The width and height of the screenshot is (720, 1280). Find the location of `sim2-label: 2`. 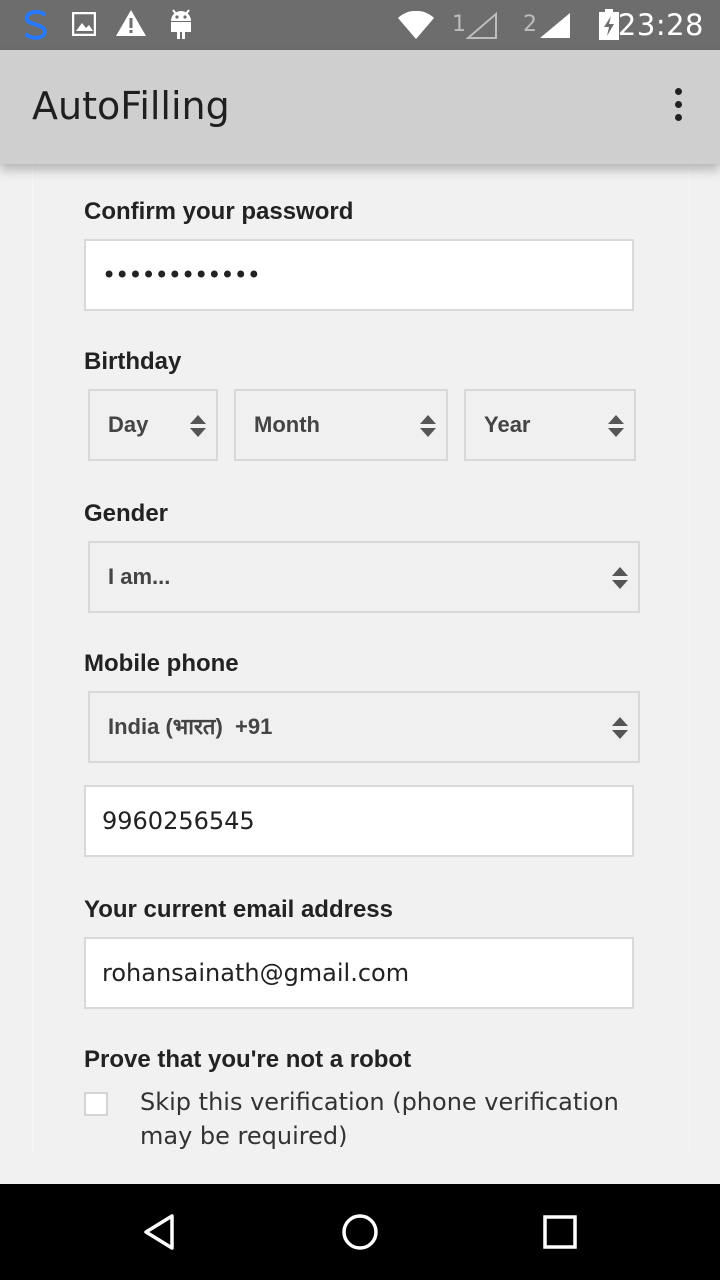

sim2-label: 2 is located at coordinates (530, 24).